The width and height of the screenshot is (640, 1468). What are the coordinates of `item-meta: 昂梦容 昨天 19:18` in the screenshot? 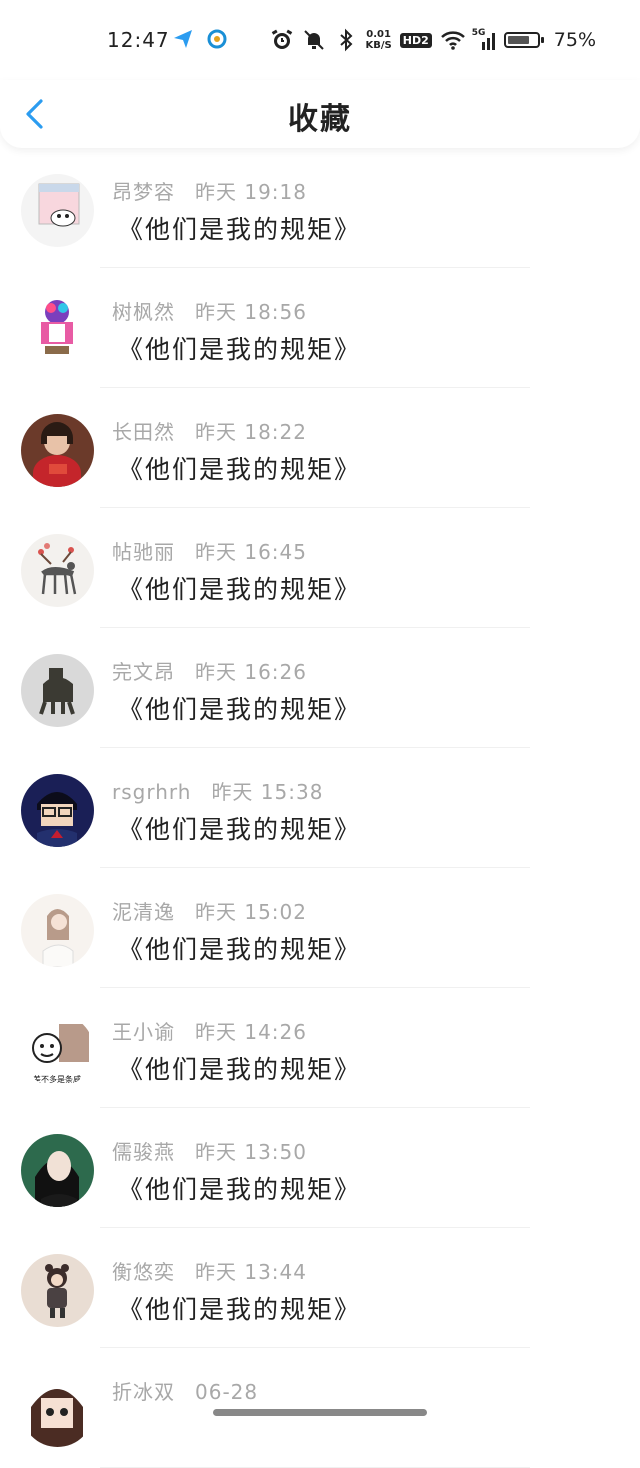 It's located at (209, 190).